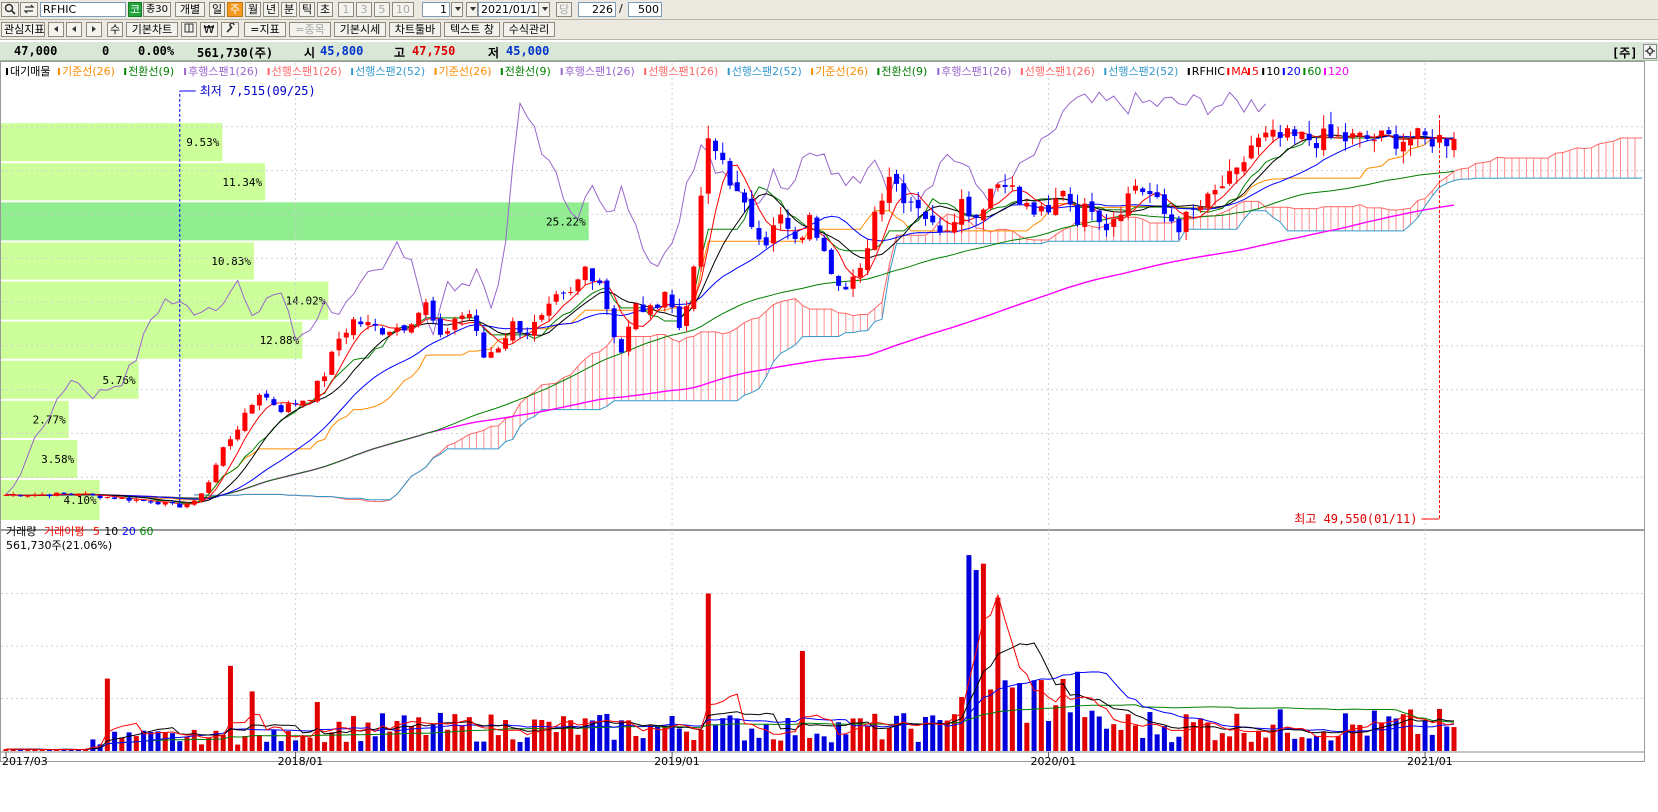 The width and height of the screenshot is (1658, 812). Describe the element at coordinates (415, 29) in the screenshot. I see `chart-toolbar-button: 차트툴바` at that location.